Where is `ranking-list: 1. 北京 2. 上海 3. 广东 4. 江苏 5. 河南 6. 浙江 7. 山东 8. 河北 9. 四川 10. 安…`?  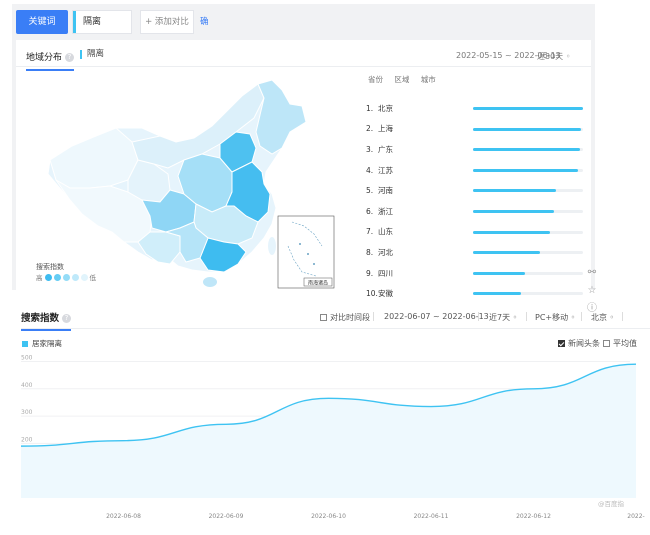
ranking-list: 1. 北京 2. 上海 3. 广东 4. 江苏 5. 河南 6. 浙江 7. 山东 8. 河北 9. 四川 10. 安… is located at coordinates (478, 201).